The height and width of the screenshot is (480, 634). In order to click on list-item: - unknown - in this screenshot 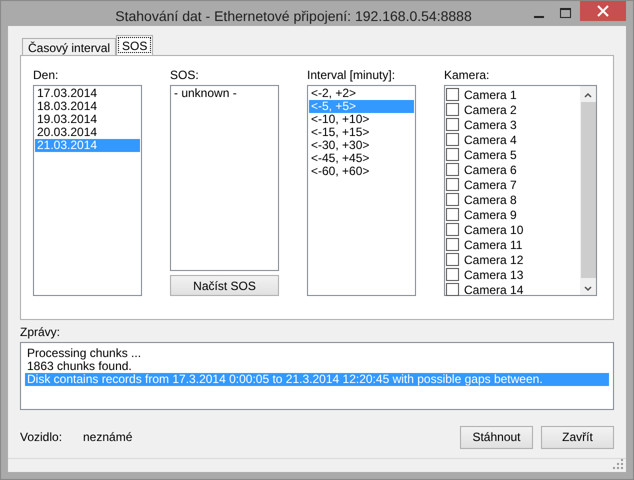, I will do `click(224, 93)`.